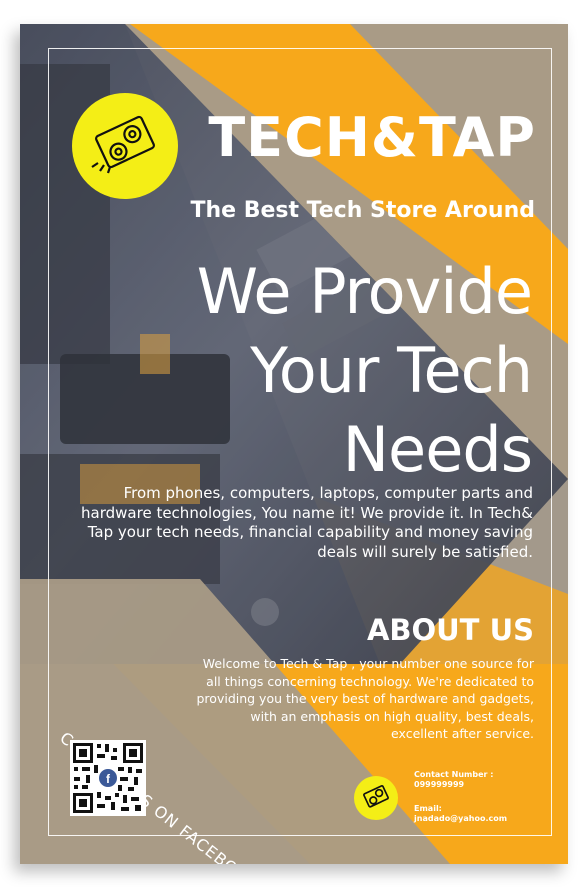 The image size is (588, 887). What do you see at coordinates (364, 291) in the screenshot?
I see `headline-line-1: We Provide` at bounding box center [364, 291].